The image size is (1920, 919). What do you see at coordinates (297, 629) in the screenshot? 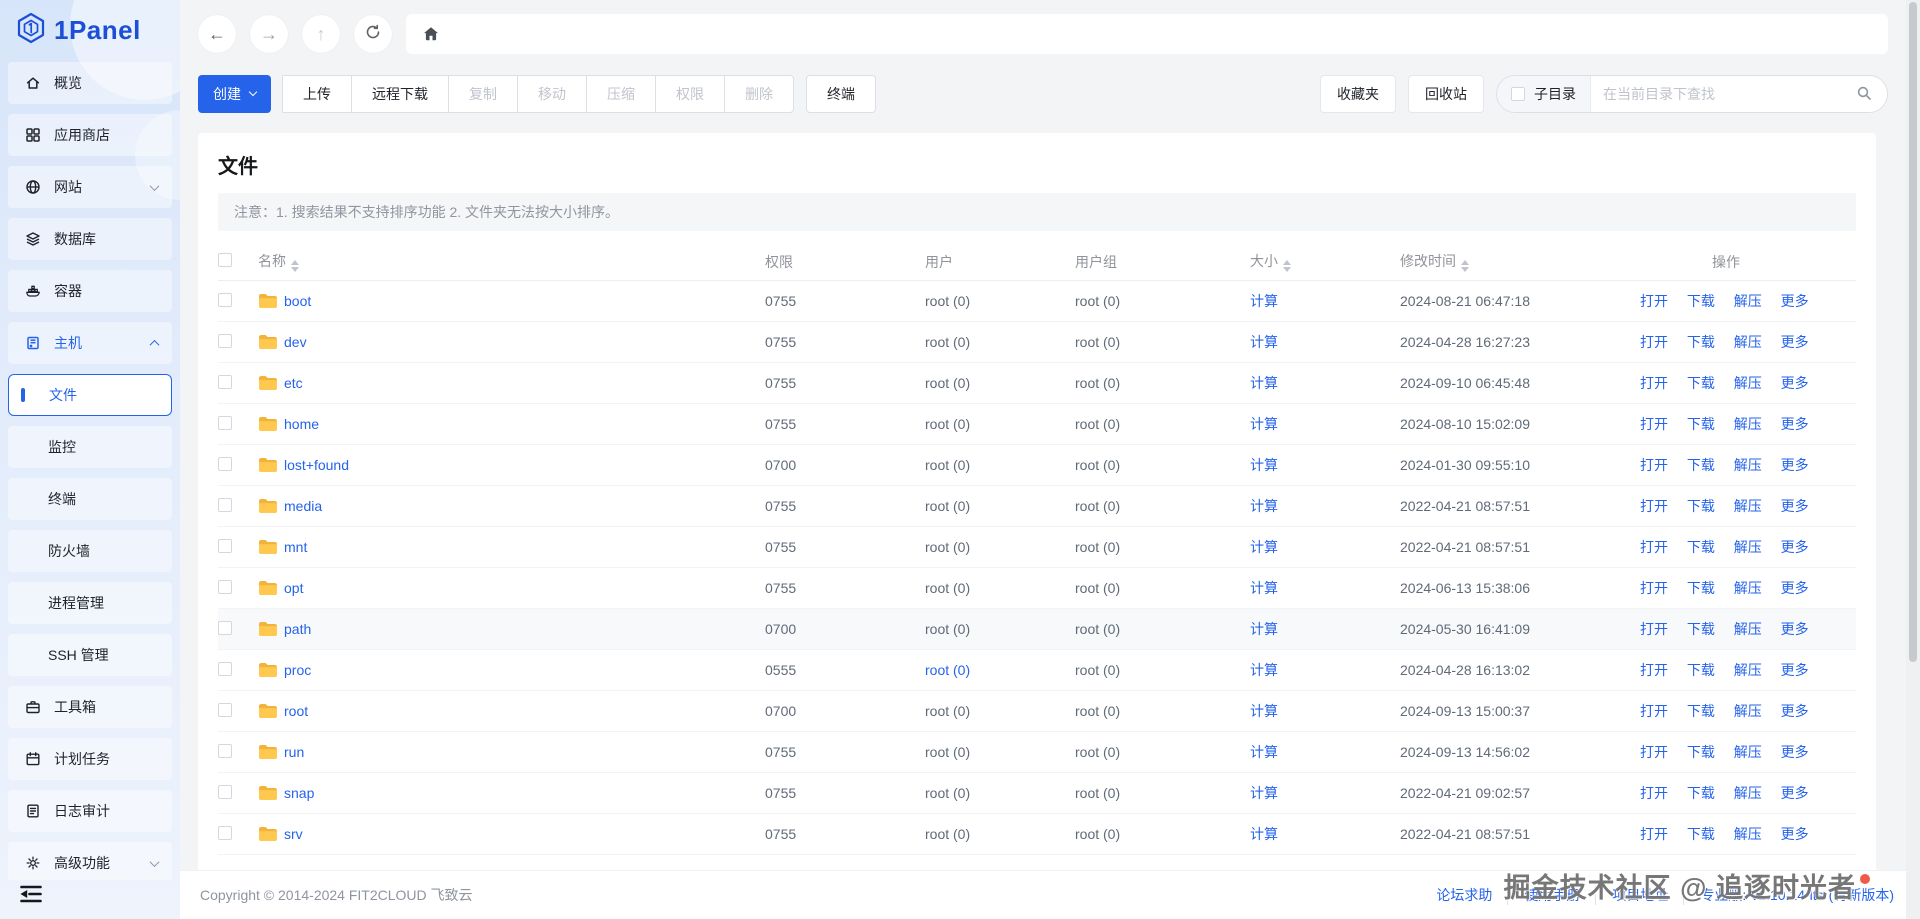
I see `file-name-link: path` at bounding box center [297, 629].